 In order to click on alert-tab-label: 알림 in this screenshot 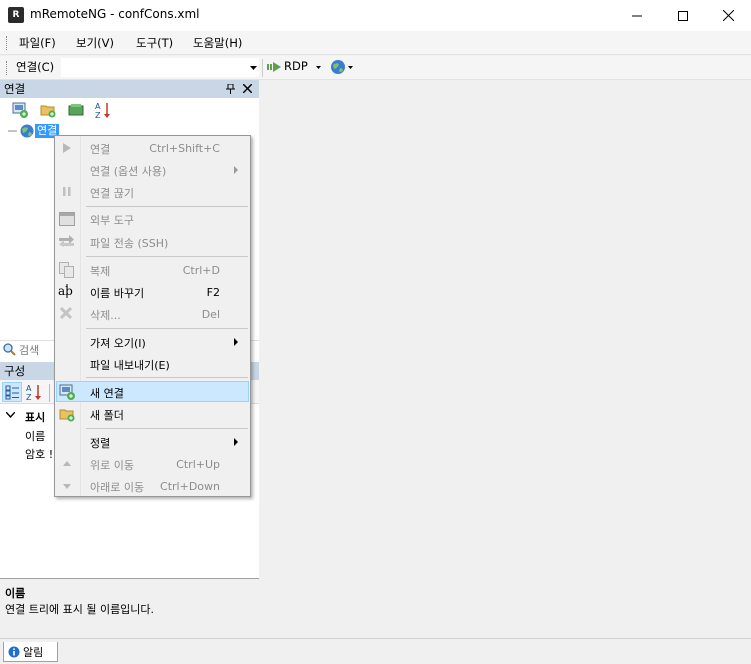, I will do `click(33, 652)`.